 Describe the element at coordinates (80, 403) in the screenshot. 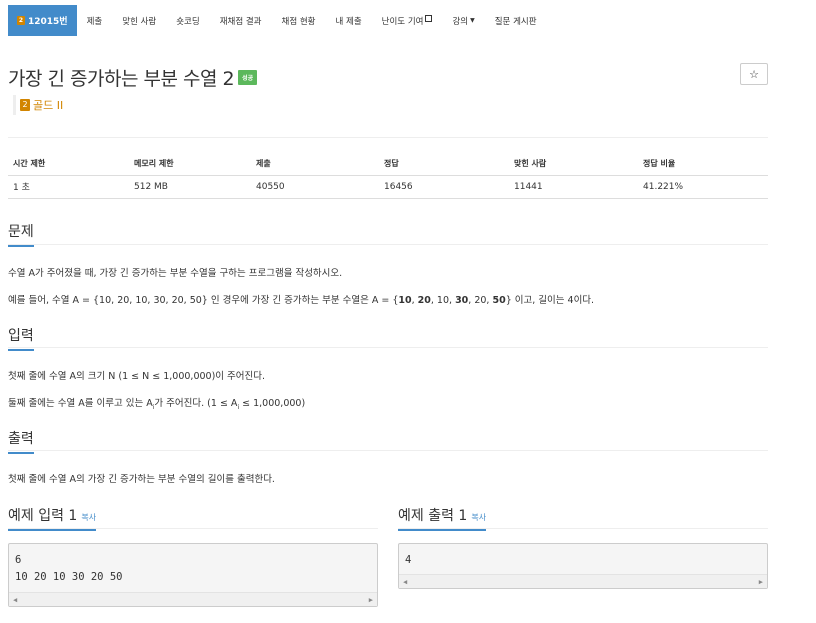

I see `text: 둘째 줄에는 수열 A를 이루고 있는 A` at that location.